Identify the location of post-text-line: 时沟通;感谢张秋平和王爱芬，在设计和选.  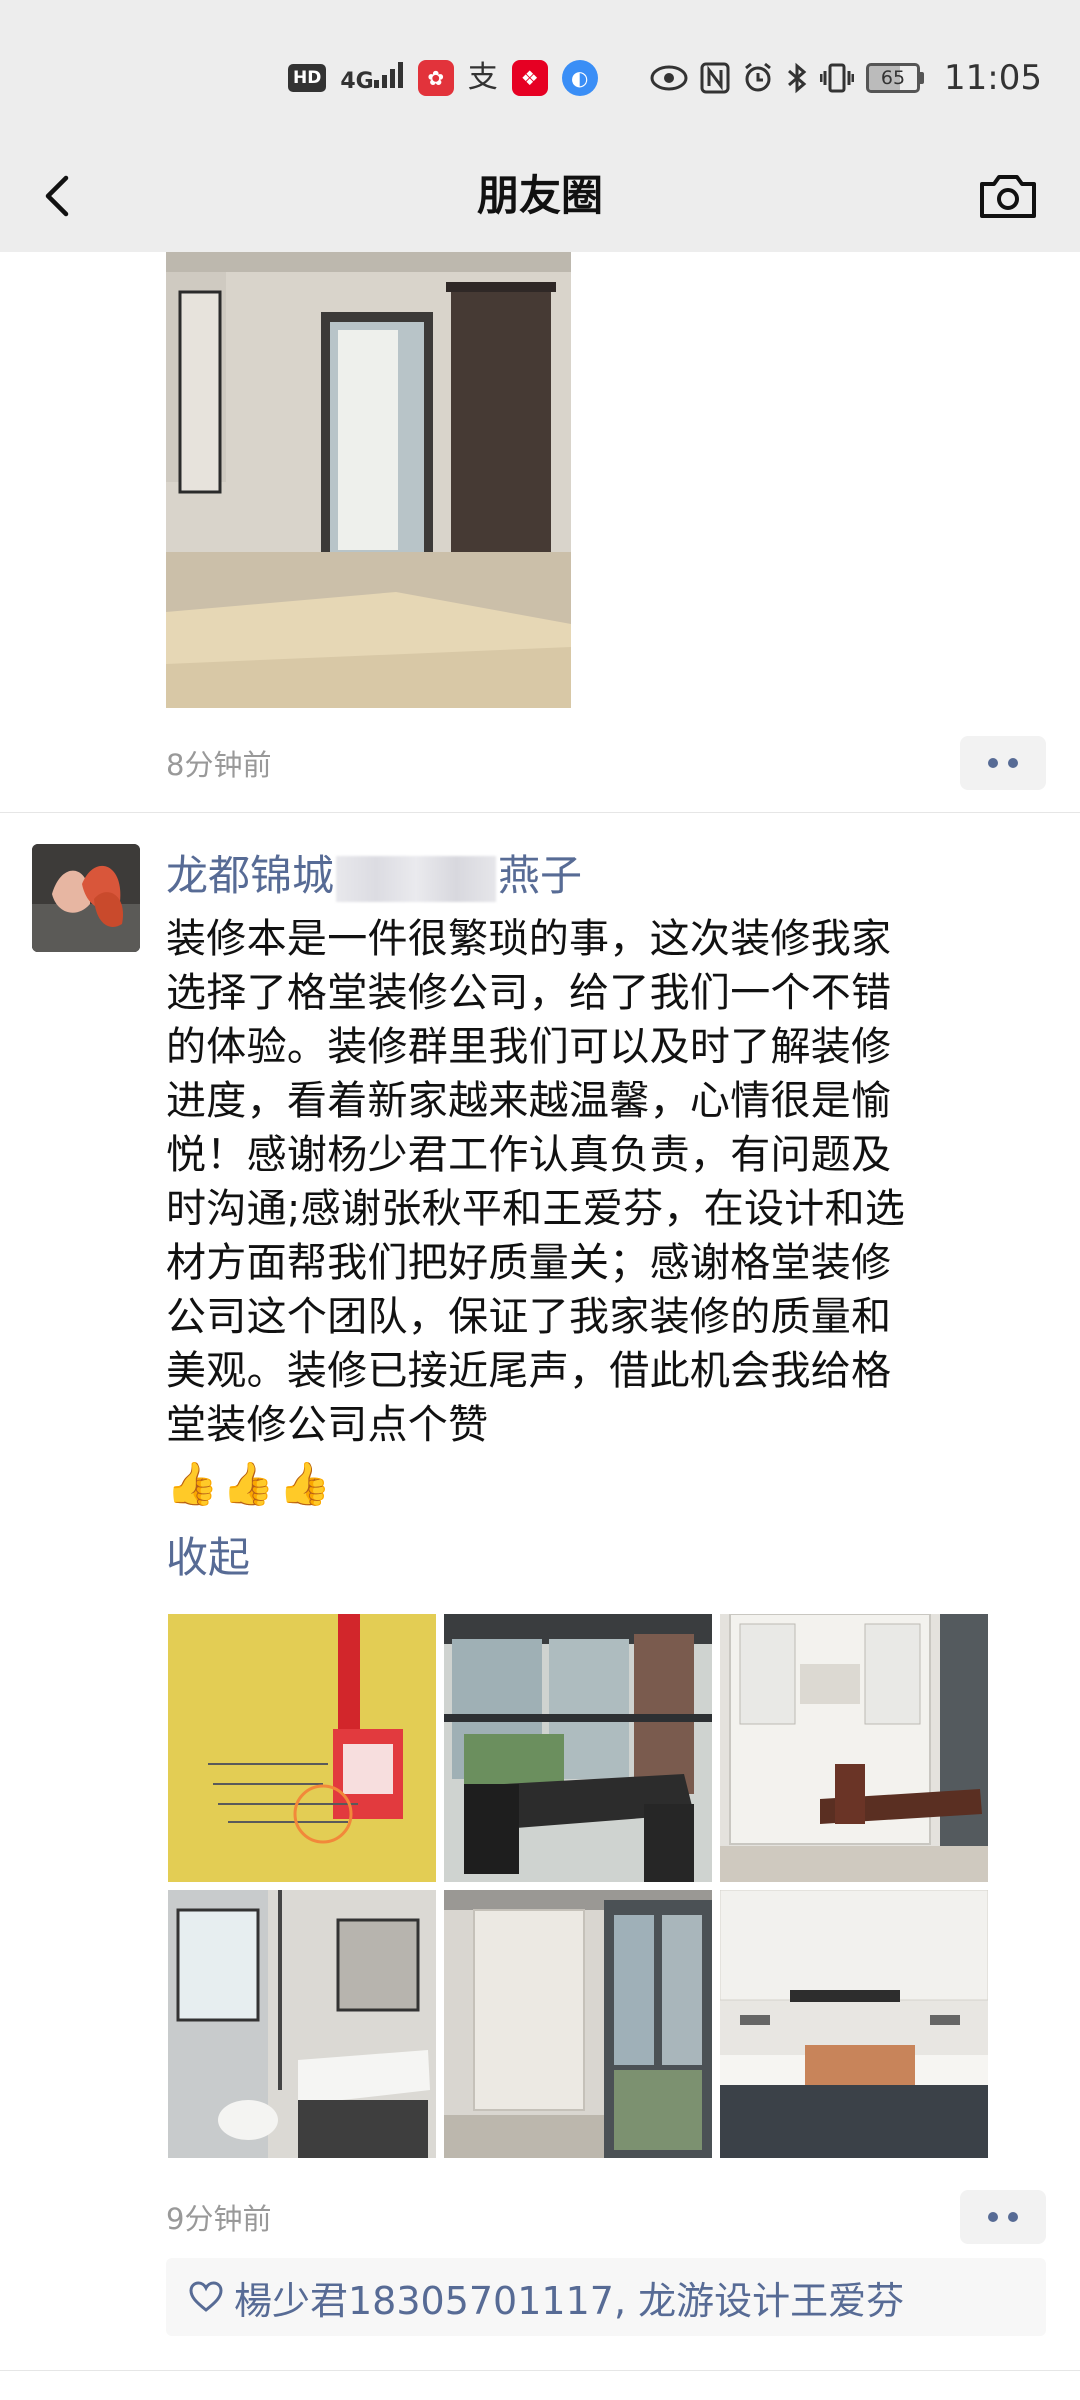
(536, 1209).